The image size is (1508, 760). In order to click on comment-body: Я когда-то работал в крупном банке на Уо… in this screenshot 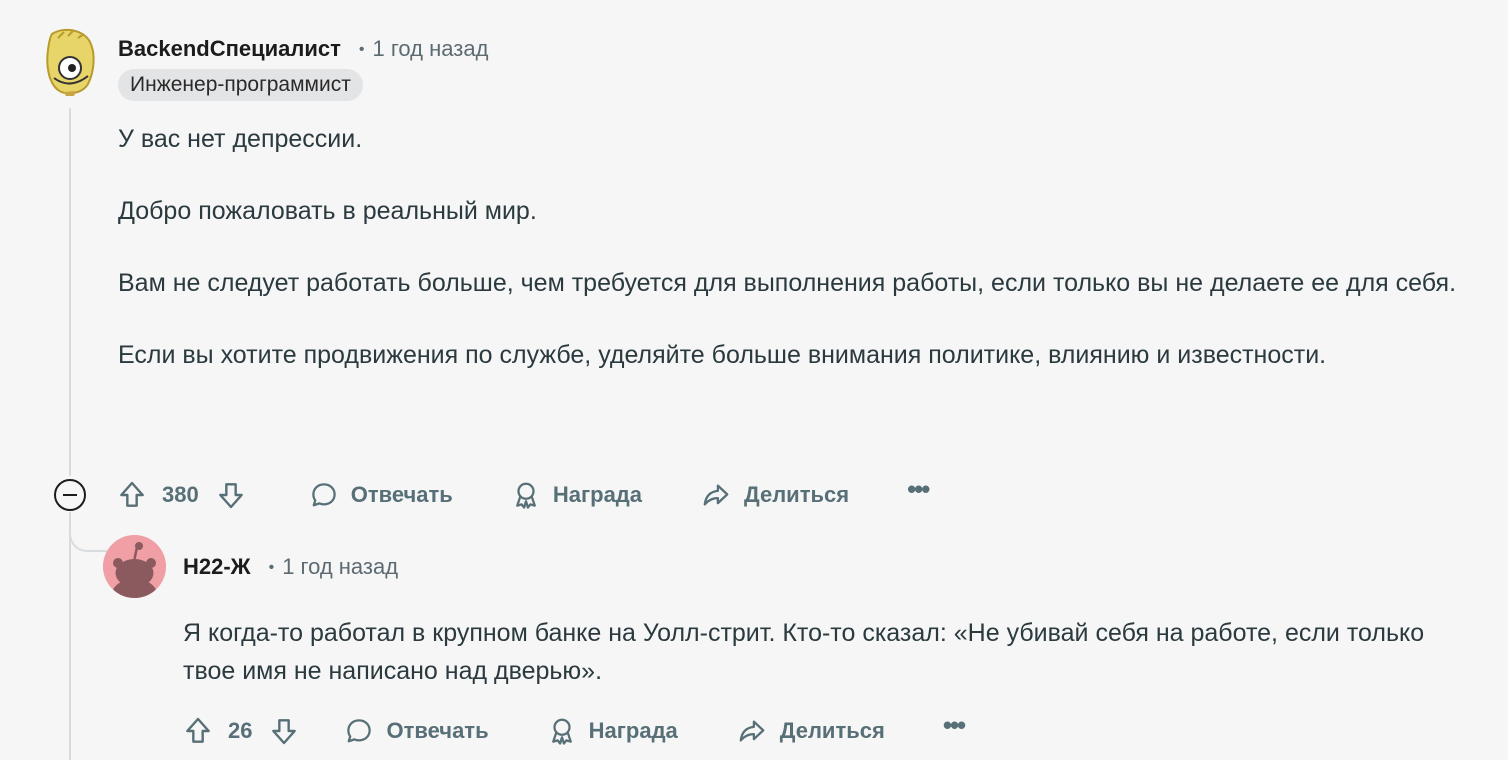, I will do `click(833, 669)`.